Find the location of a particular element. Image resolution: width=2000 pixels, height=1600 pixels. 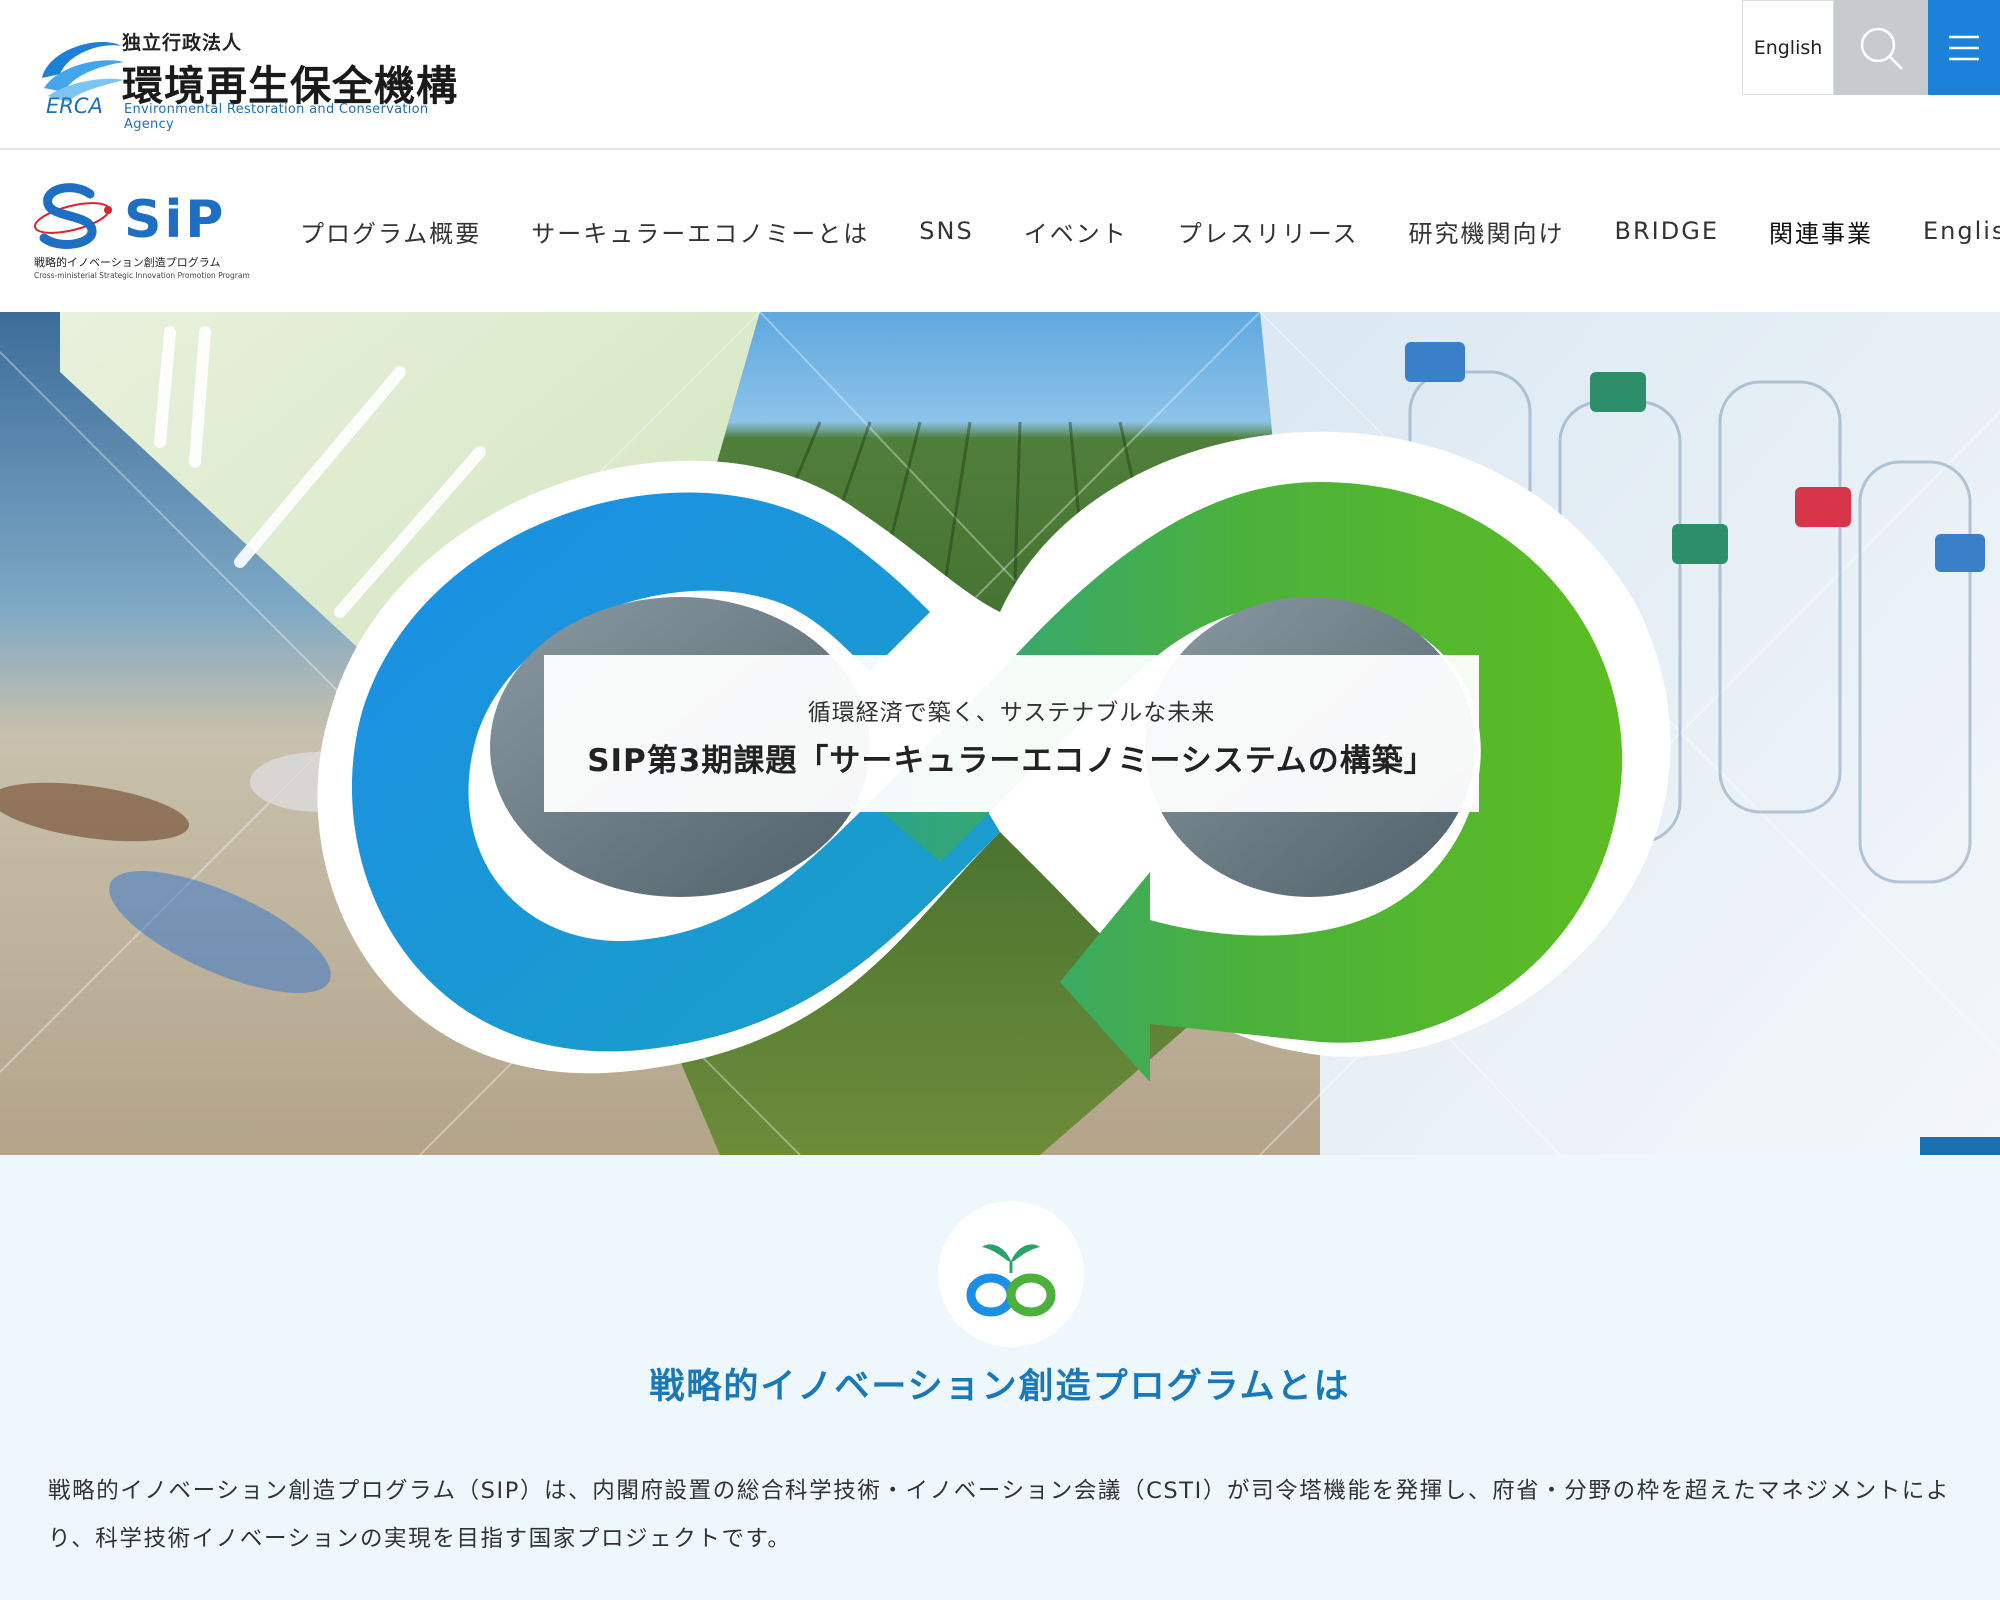

nav-item-events: イベント is located at coordinates (1076, 231).